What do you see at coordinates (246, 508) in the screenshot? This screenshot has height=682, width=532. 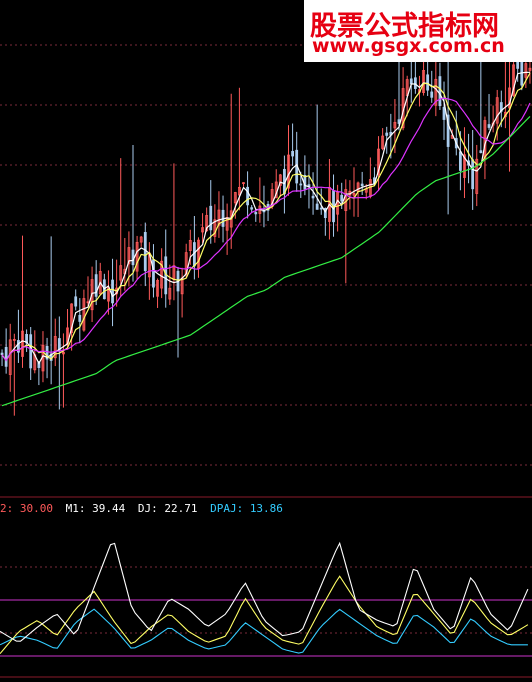 I see `legend-item-dpaj: DPAJ: 13.86` at bounding box center [246, 508].